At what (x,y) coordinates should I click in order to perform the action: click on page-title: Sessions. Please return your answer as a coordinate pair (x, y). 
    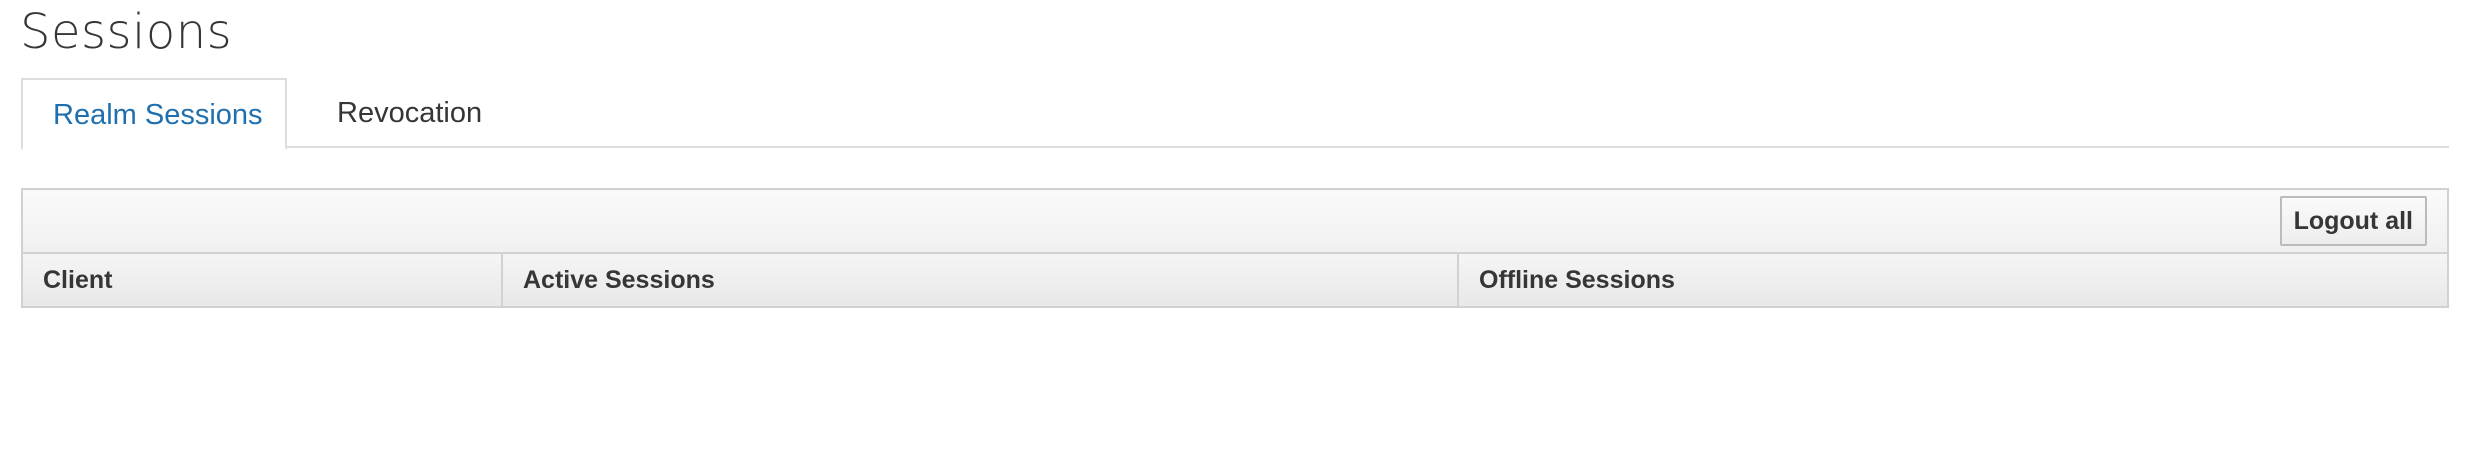
    Looking at the image, I should click on (126, 32).